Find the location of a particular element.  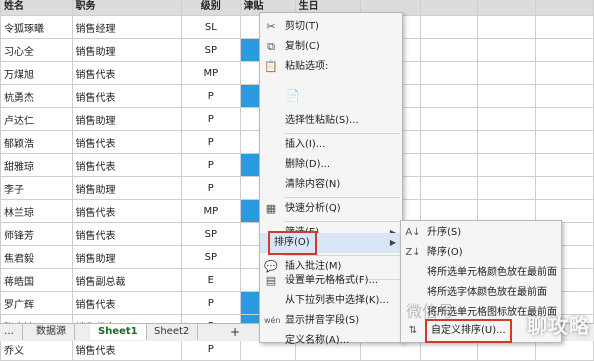

name-cell: 甜雅琼 is located at coordinates (36, 165).